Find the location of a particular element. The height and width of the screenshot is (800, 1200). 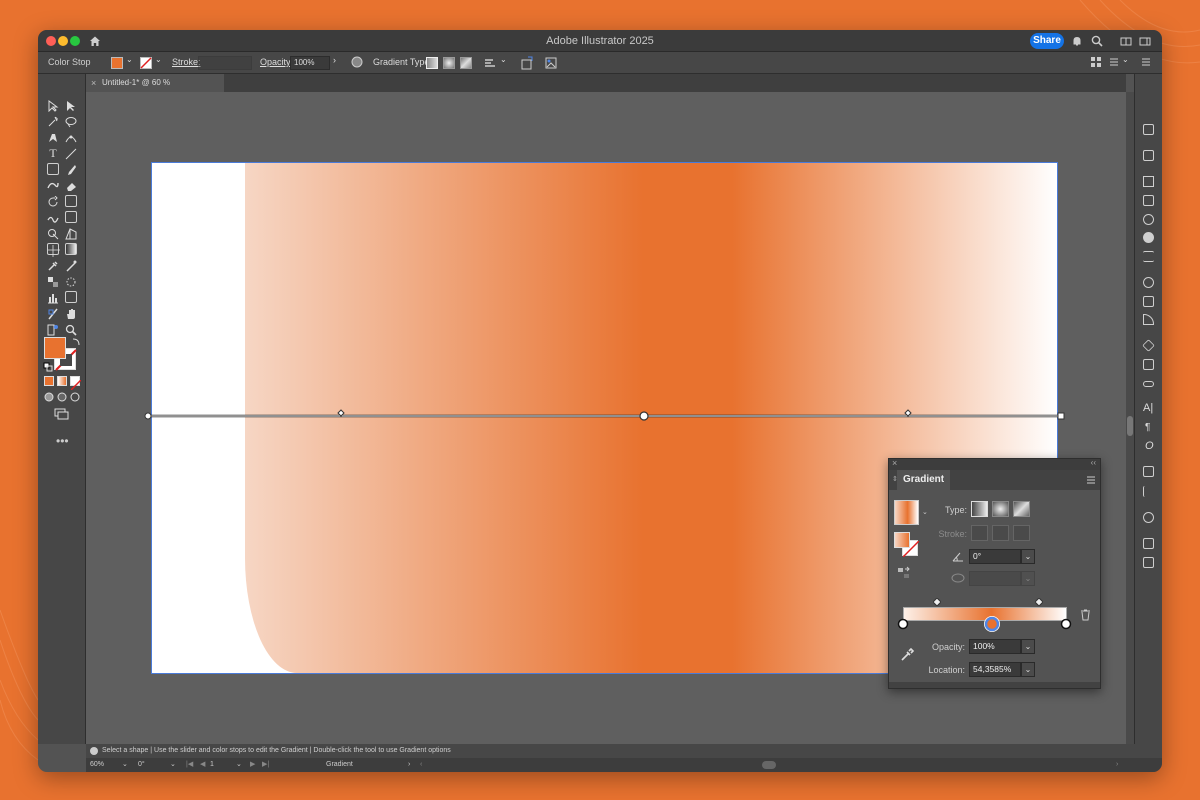

measure-tool-icon is located at coordinates (71, 265).